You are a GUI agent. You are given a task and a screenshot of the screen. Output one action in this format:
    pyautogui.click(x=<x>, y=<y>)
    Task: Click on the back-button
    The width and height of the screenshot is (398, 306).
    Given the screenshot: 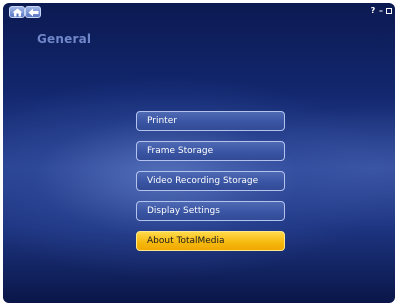 What is the action you would take?
    pyautogui.click(x=33, y=12)
    